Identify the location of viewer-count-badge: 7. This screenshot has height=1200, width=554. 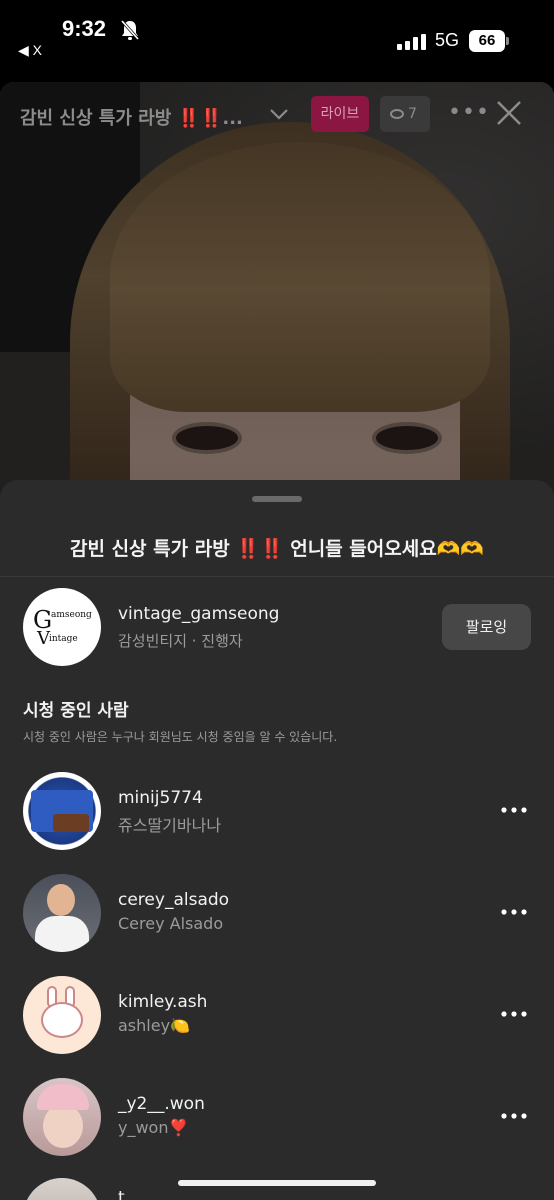
(405, 114).